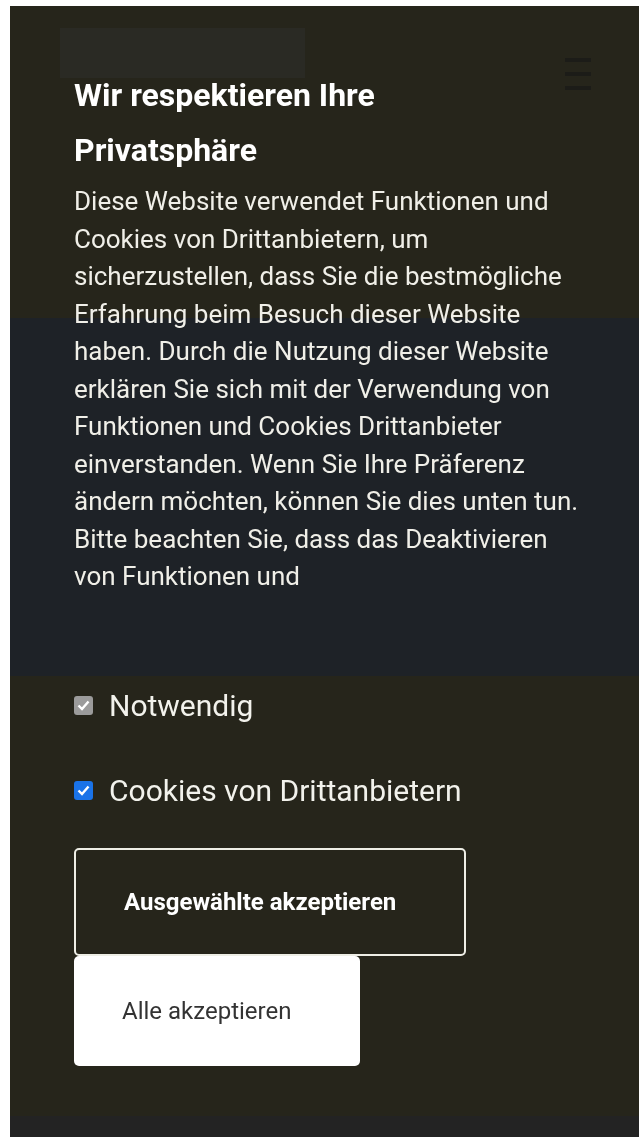 The image size is (639, 1137). What do you see at coordinates (270, 901) in the screenshot?
I see `accept-selected-button: Ausgewählte akzeptieren` at bounding box center [270, 901].